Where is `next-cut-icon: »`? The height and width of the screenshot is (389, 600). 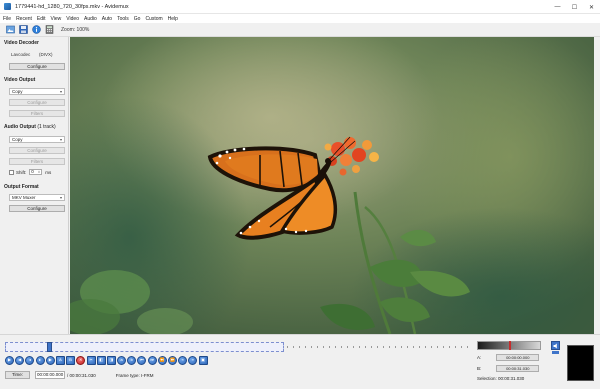 next-cut-icon: » is located at coordinates (193, 360).